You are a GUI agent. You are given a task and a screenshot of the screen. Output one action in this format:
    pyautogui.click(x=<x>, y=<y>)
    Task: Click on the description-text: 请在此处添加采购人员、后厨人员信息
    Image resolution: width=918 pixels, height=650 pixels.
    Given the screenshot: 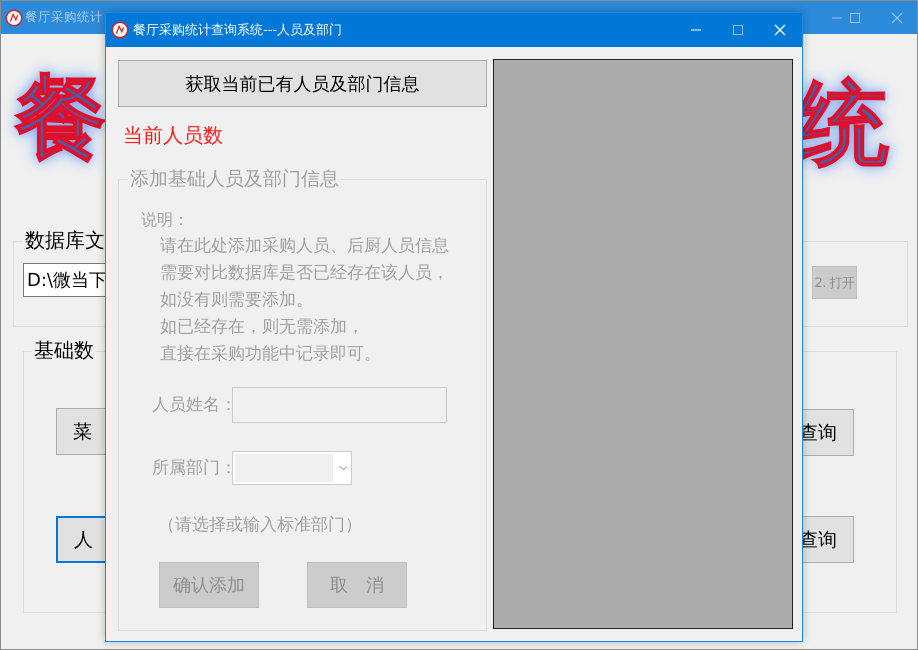 What is the action you would take?
    pyautogui.click(x=304, y=246)
    